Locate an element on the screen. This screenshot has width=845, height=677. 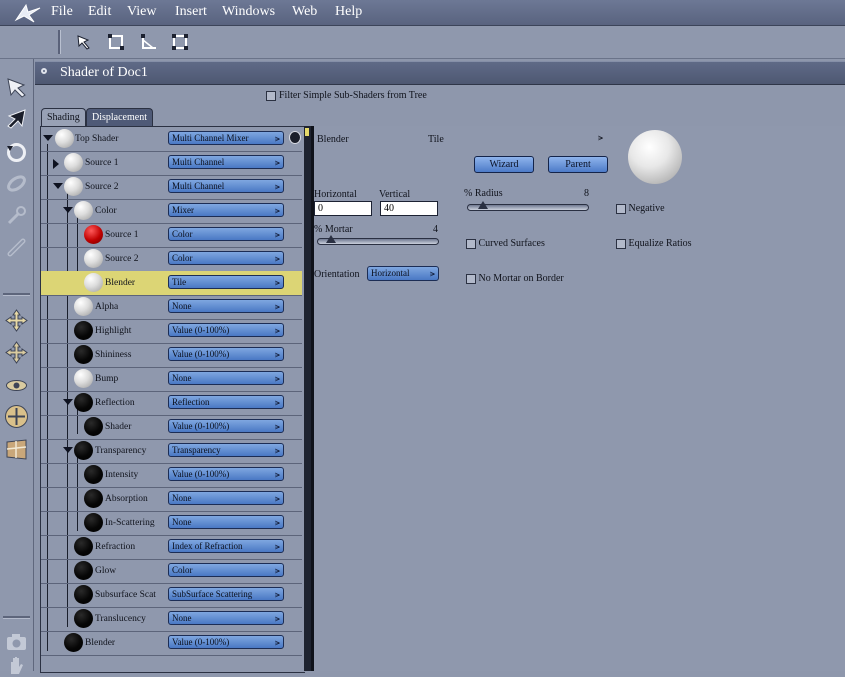
tree-row: Shader Value (0-100%) ⪫ is located at coordinates (171, 427).